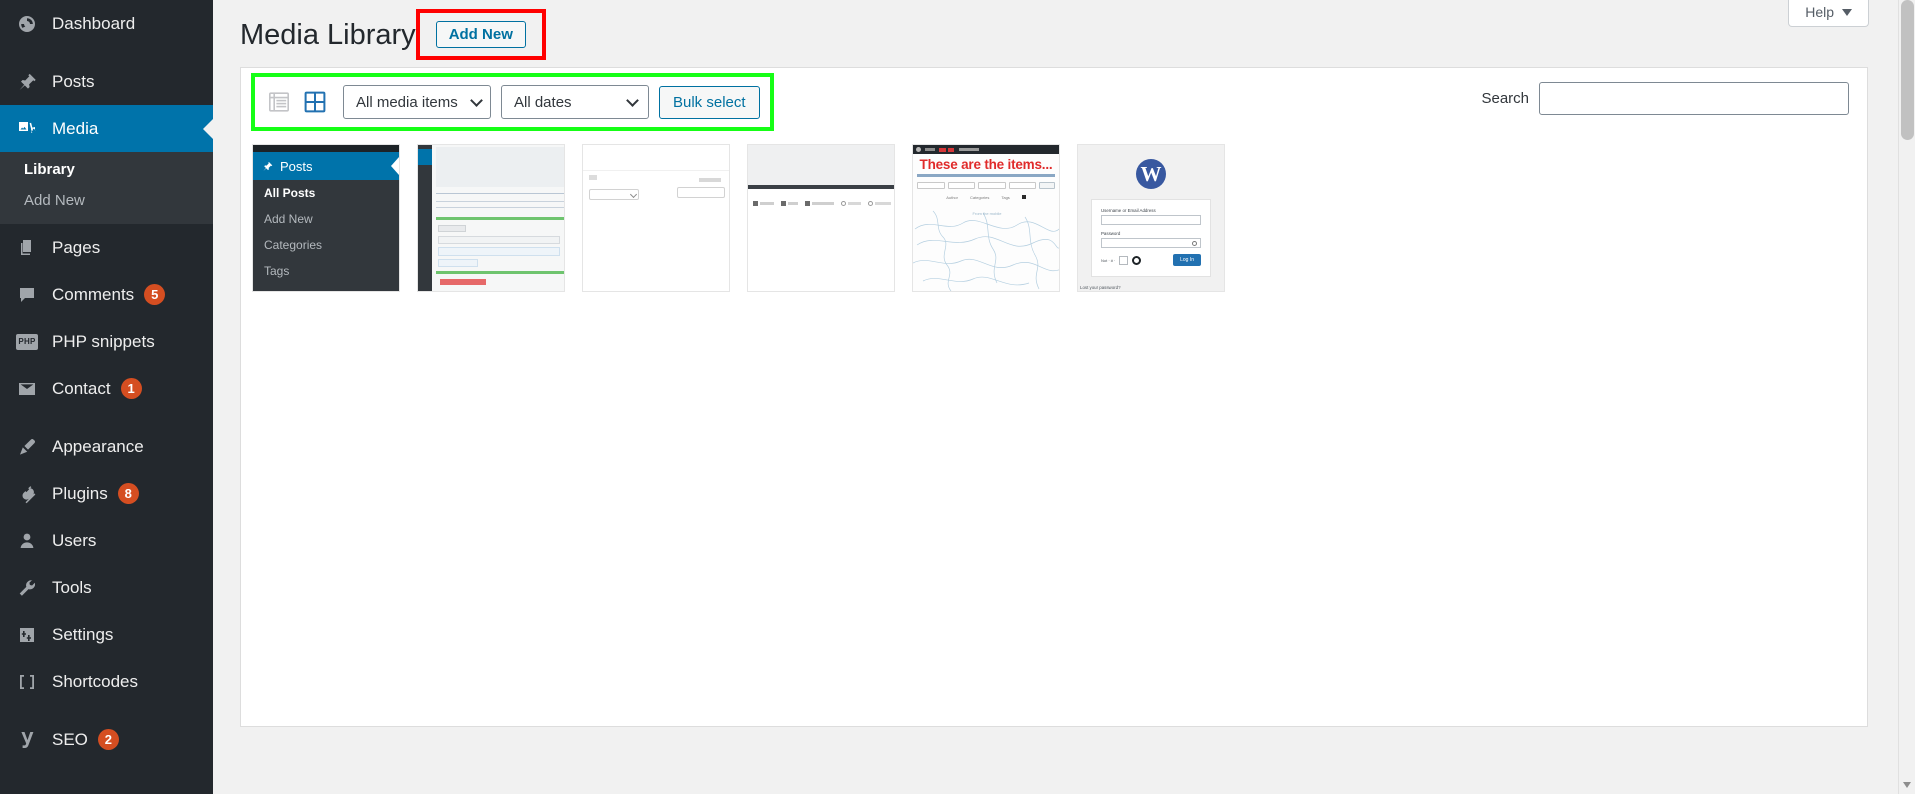 The height and width of the screenshot is (794, 1915). Describe the element at coordinates (106, 23) in the screenshot. I see `sidebar-item-dashboard: Dashboard` at that location.